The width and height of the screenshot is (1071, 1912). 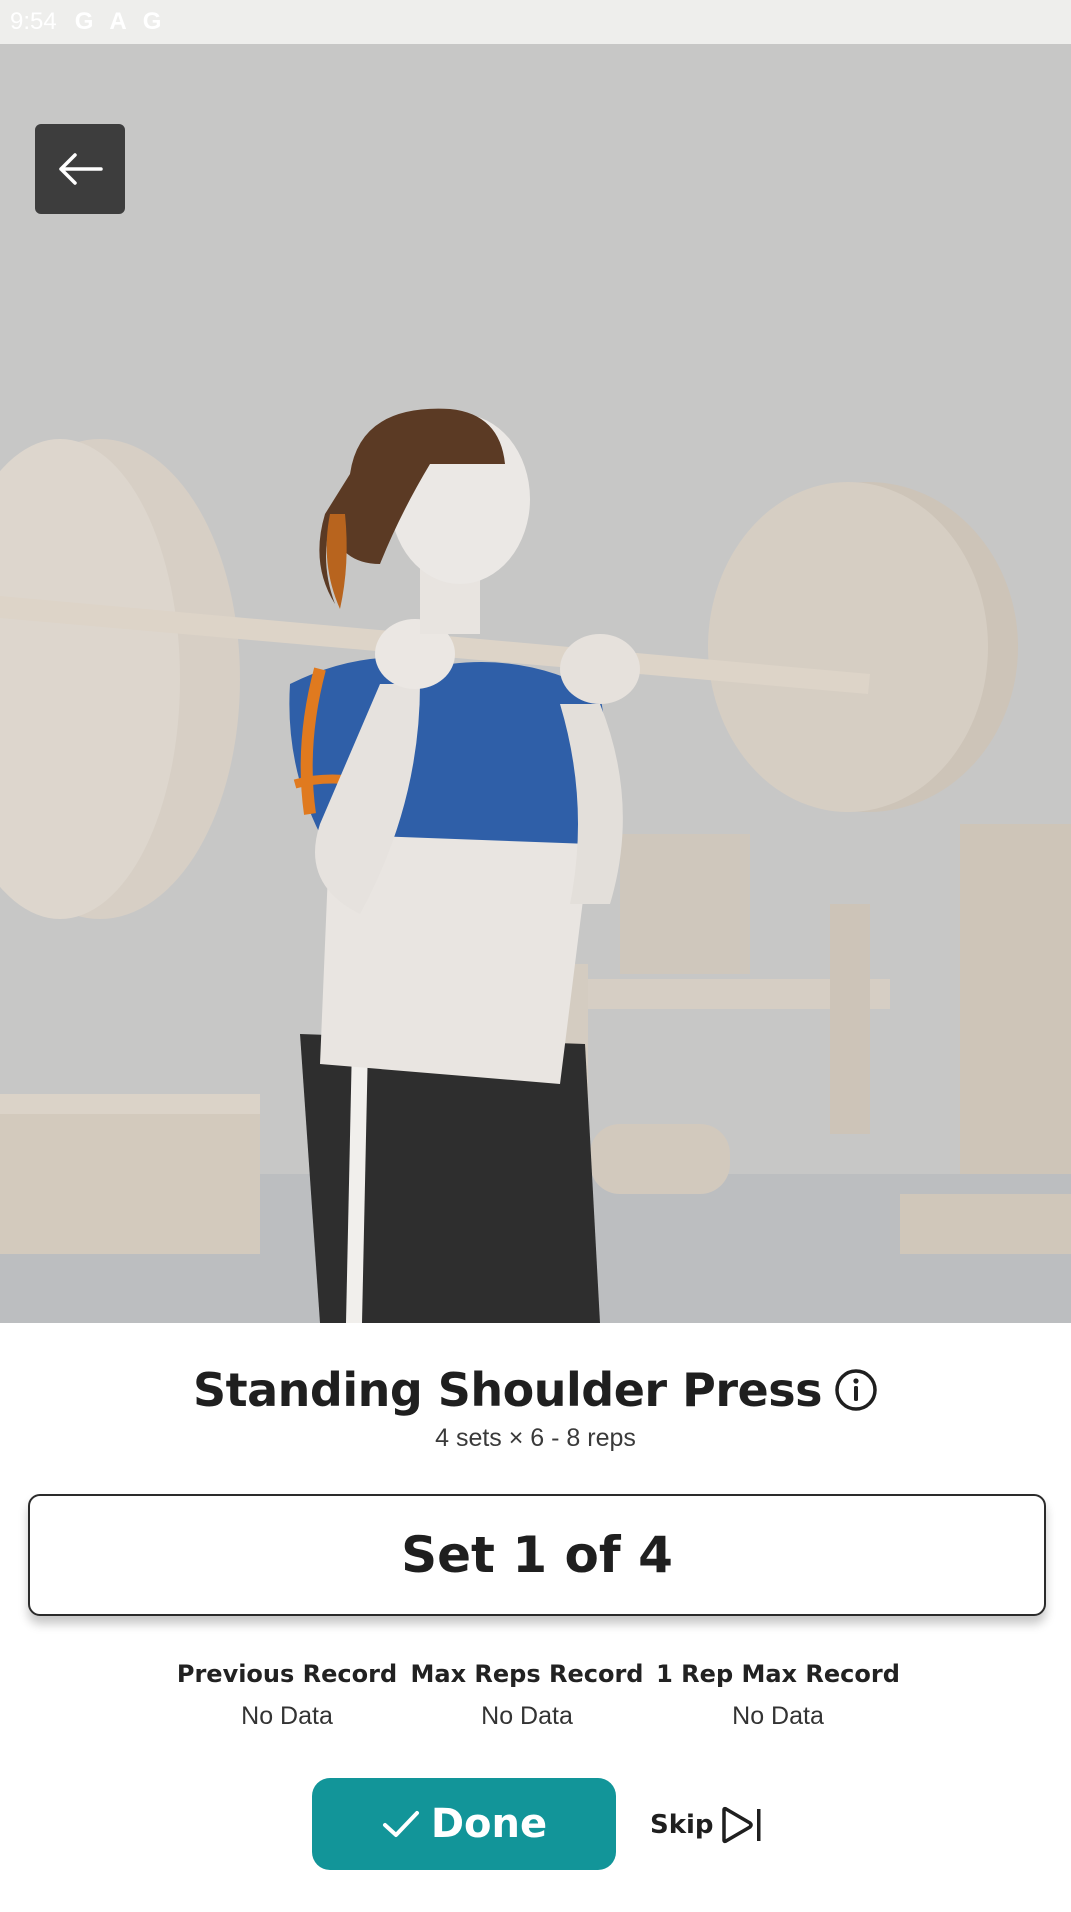 I want to click on record-label: Previous Record, so click(x=287, y=1674).